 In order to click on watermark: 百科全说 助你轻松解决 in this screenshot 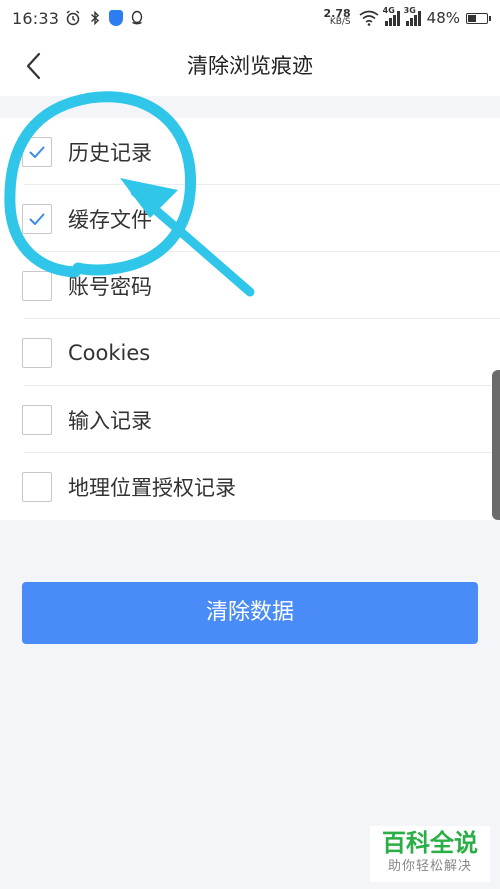, I will do `click(430, 854)`.